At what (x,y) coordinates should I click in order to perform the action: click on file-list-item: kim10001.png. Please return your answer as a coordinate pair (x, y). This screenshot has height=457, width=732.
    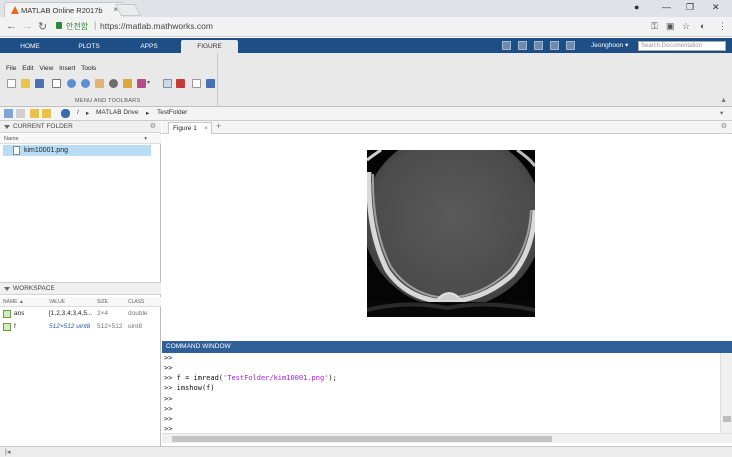
    Looking at the image, I should click on (77, 150).